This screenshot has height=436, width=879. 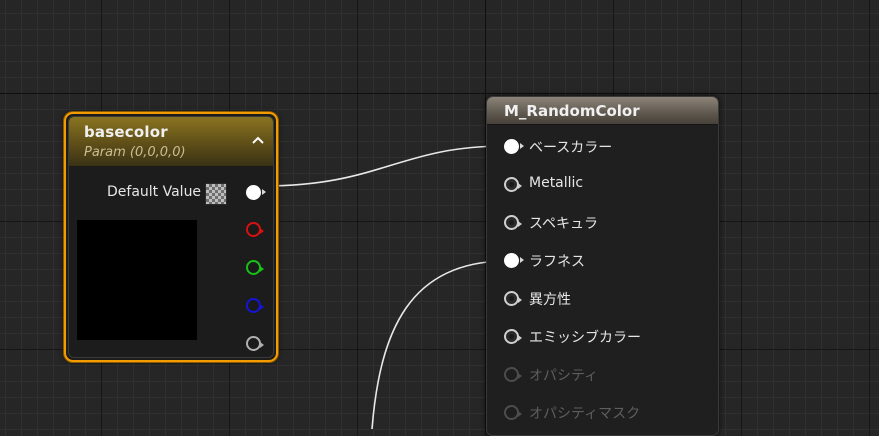 What do you see at coordinates (513, 412) in the screenshot?
I see `input-pin-opacity-mask` at bounding box center [513, 412].